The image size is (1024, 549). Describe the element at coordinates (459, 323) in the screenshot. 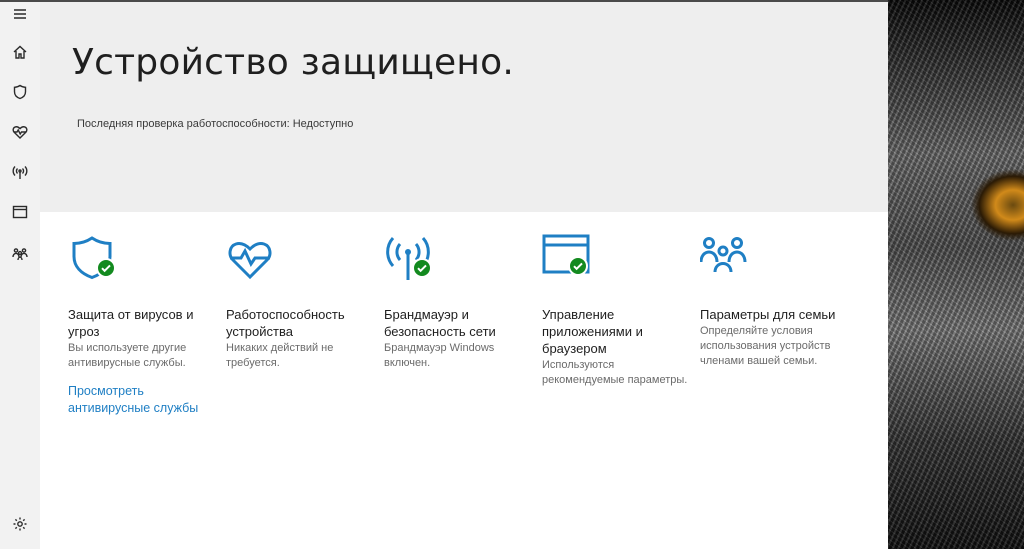

I see `tile-title: Брандмауэр и безопасность сети` at that location.